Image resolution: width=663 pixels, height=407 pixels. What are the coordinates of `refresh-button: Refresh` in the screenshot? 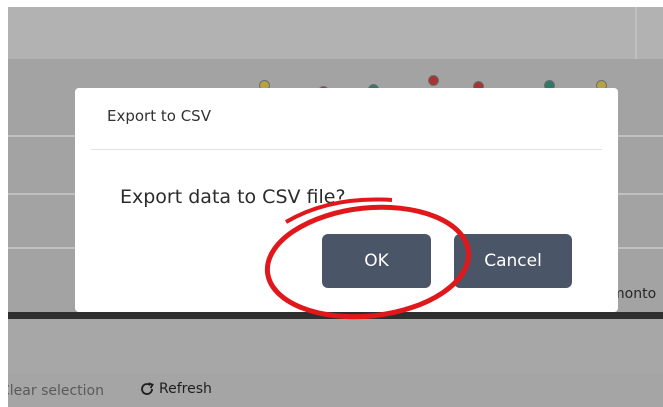 It's located at (175, 389).